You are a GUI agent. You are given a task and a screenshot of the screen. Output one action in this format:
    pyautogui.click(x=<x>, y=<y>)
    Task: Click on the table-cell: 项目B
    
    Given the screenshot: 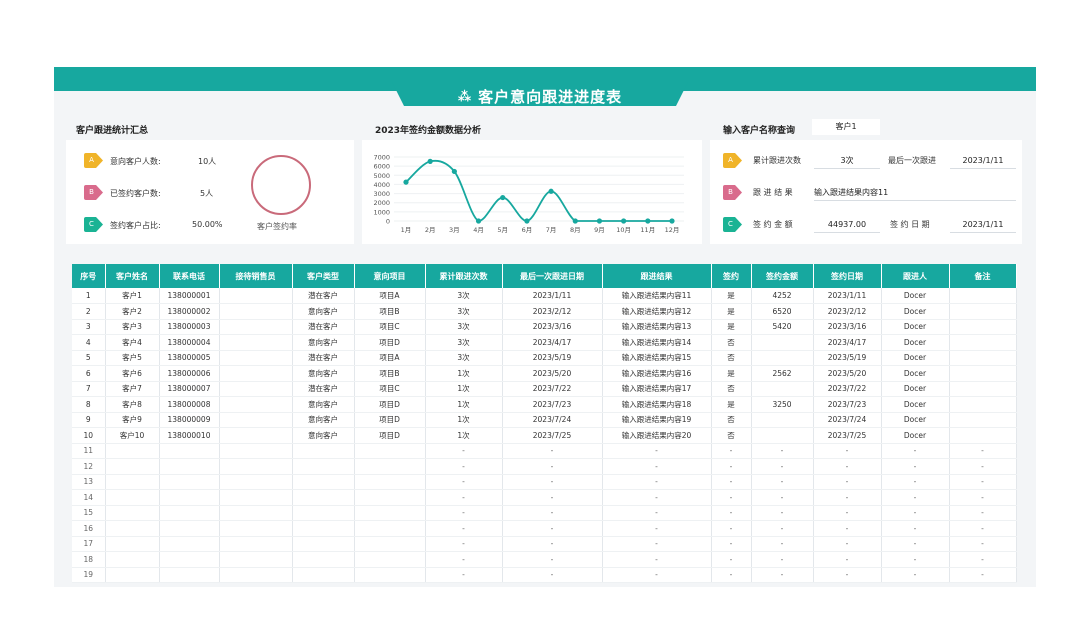 What is the action you would take?
    pyautogui.click(x=390, y=311)
    